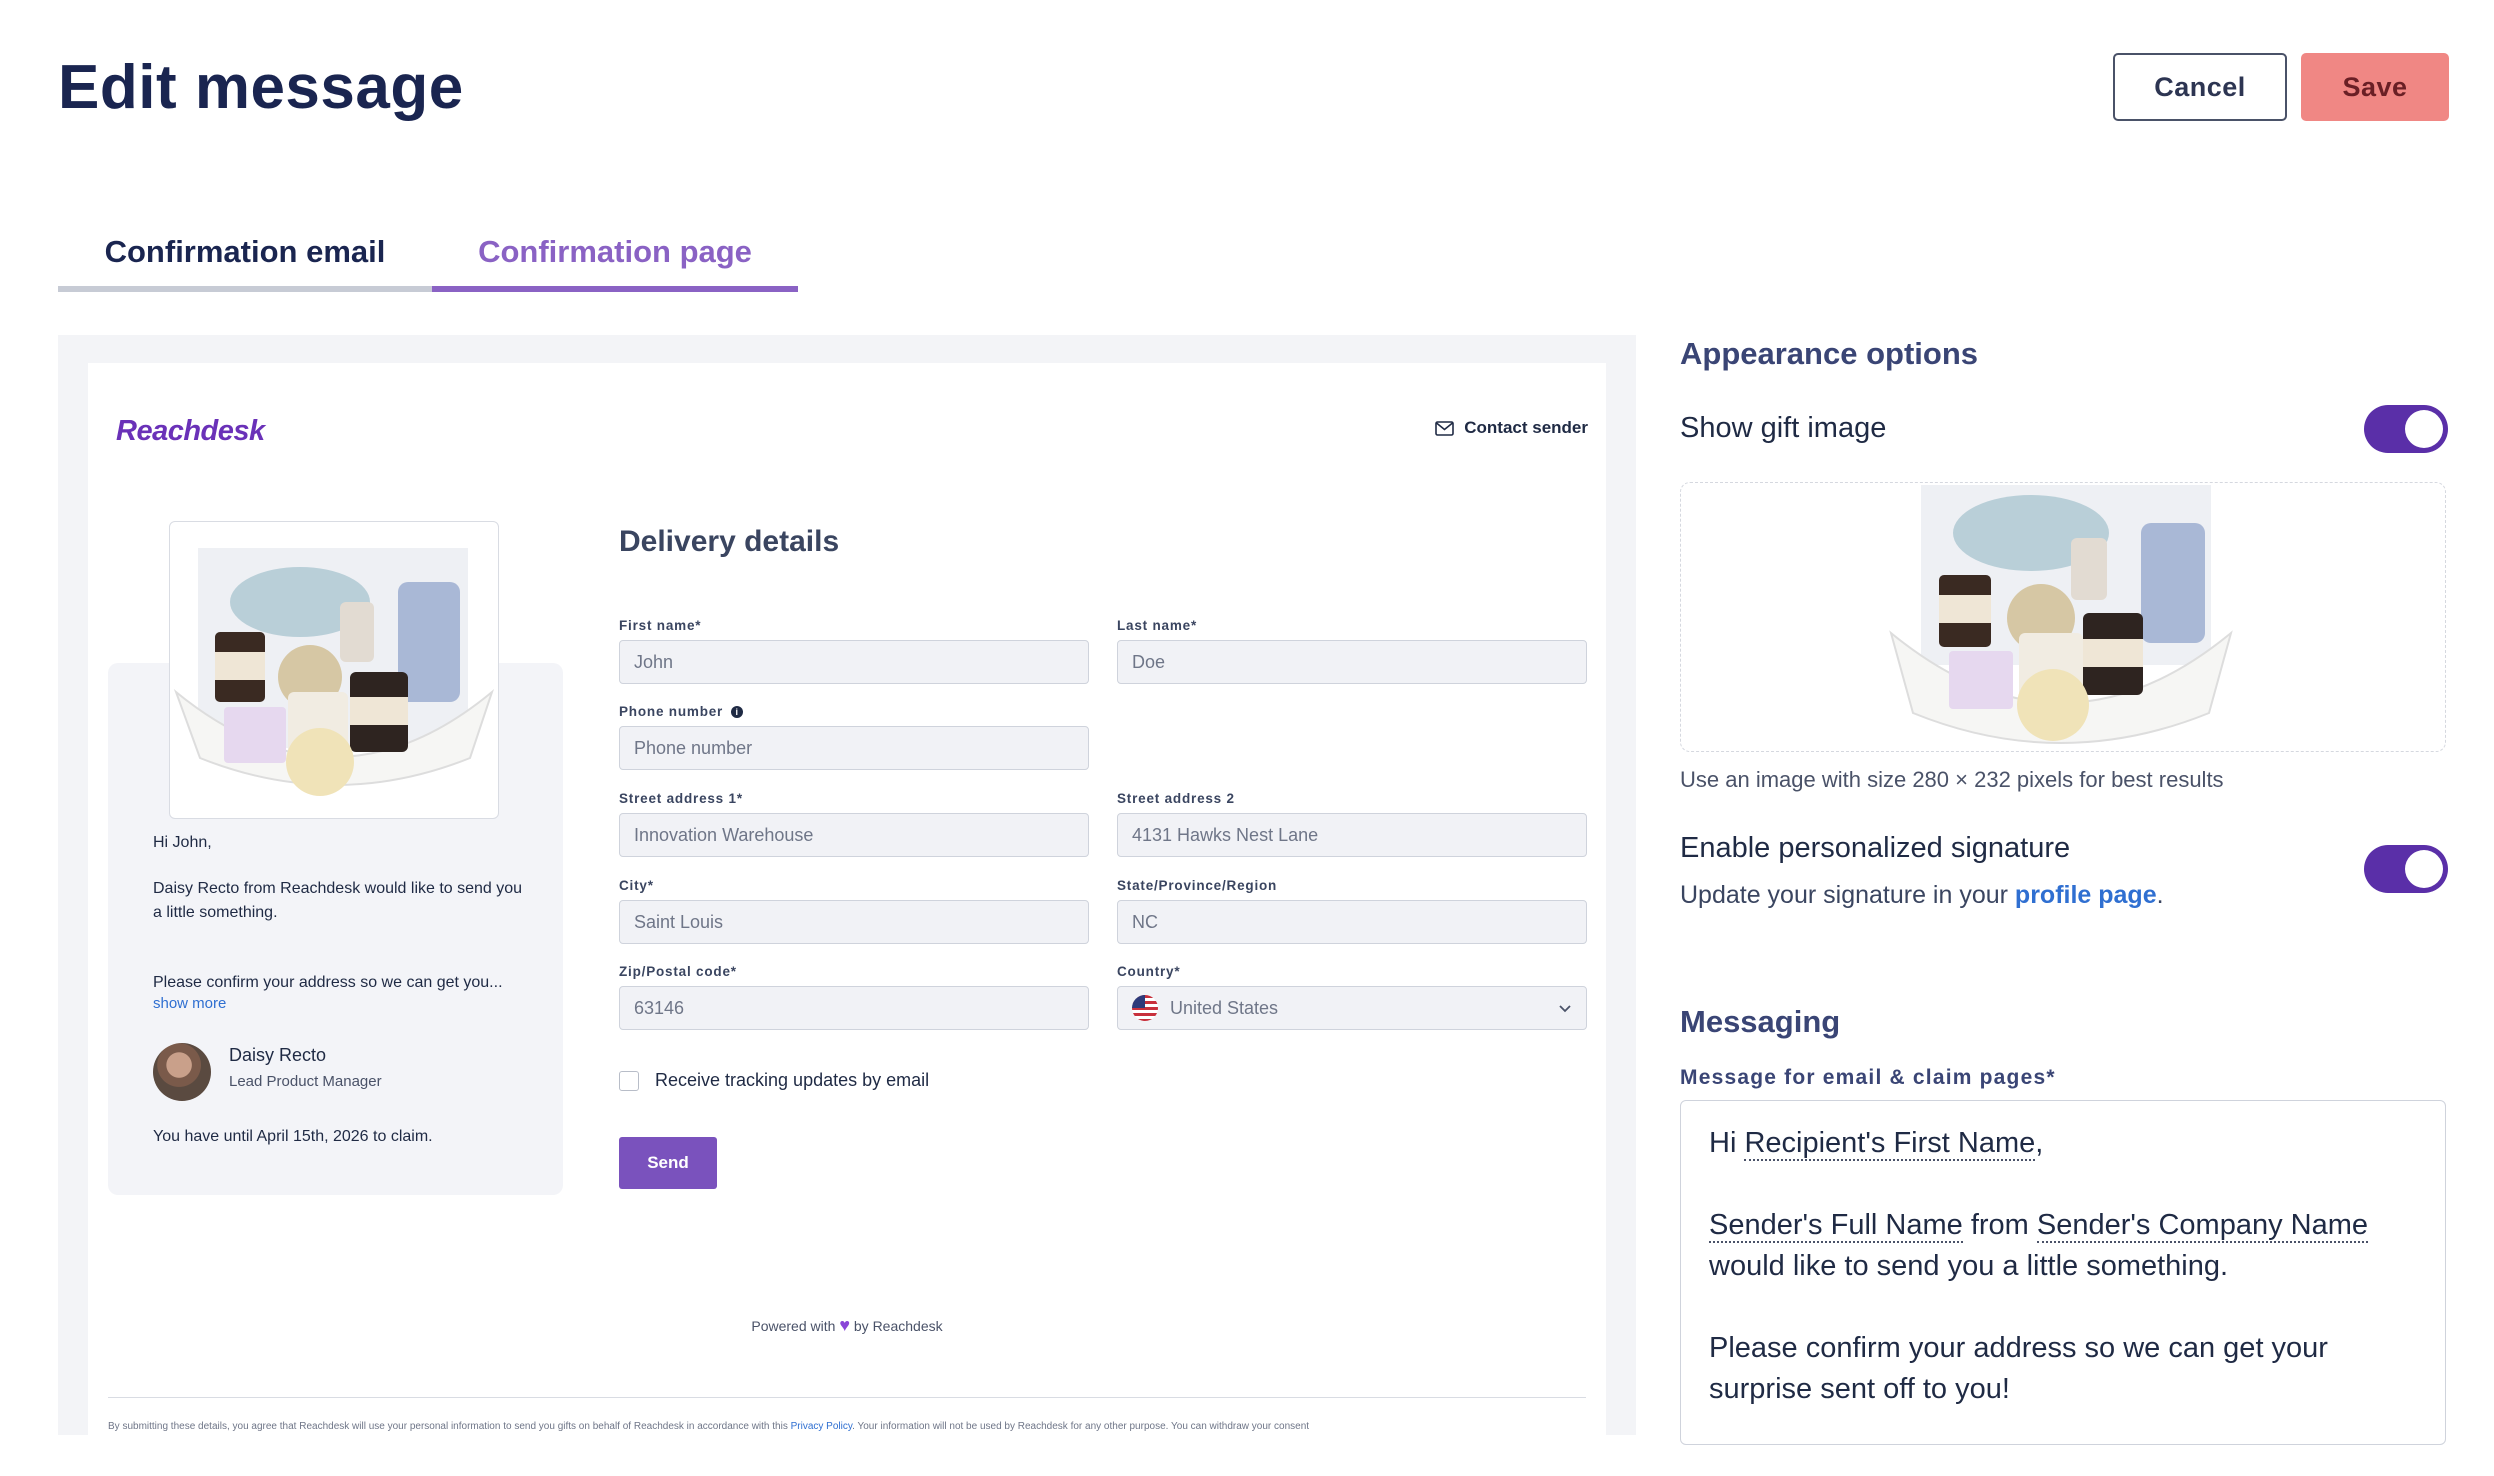 The width and height of the screenshot is (2494, 1476). I want to click on message-line-1: Hi Recipient's First Name,, so click(1876, 1144).